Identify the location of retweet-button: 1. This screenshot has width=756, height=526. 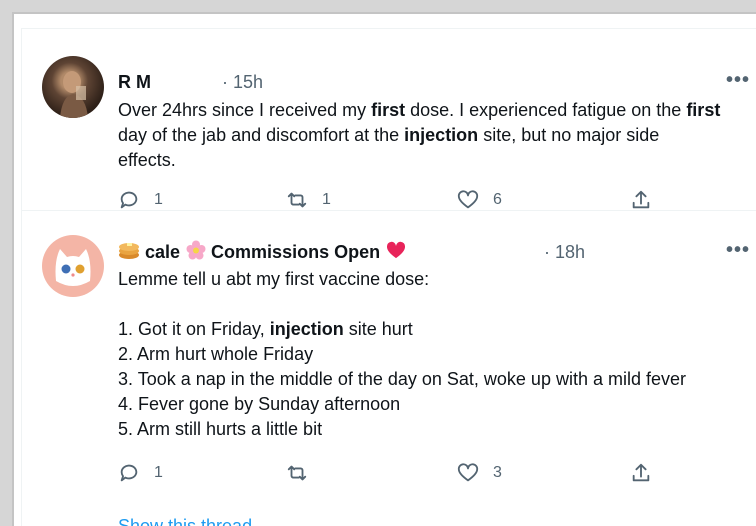
(308, 200).